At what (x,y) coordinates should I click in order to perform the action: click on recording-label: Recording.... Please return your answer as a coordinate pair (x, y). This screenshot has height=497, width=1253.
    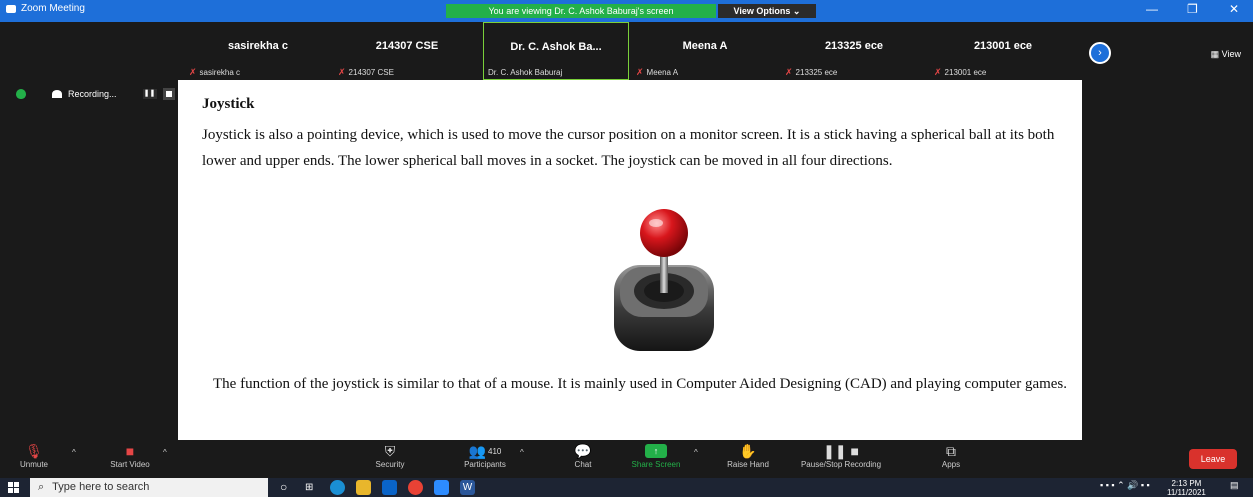
    Looking at the image, I should click on (92, 94).